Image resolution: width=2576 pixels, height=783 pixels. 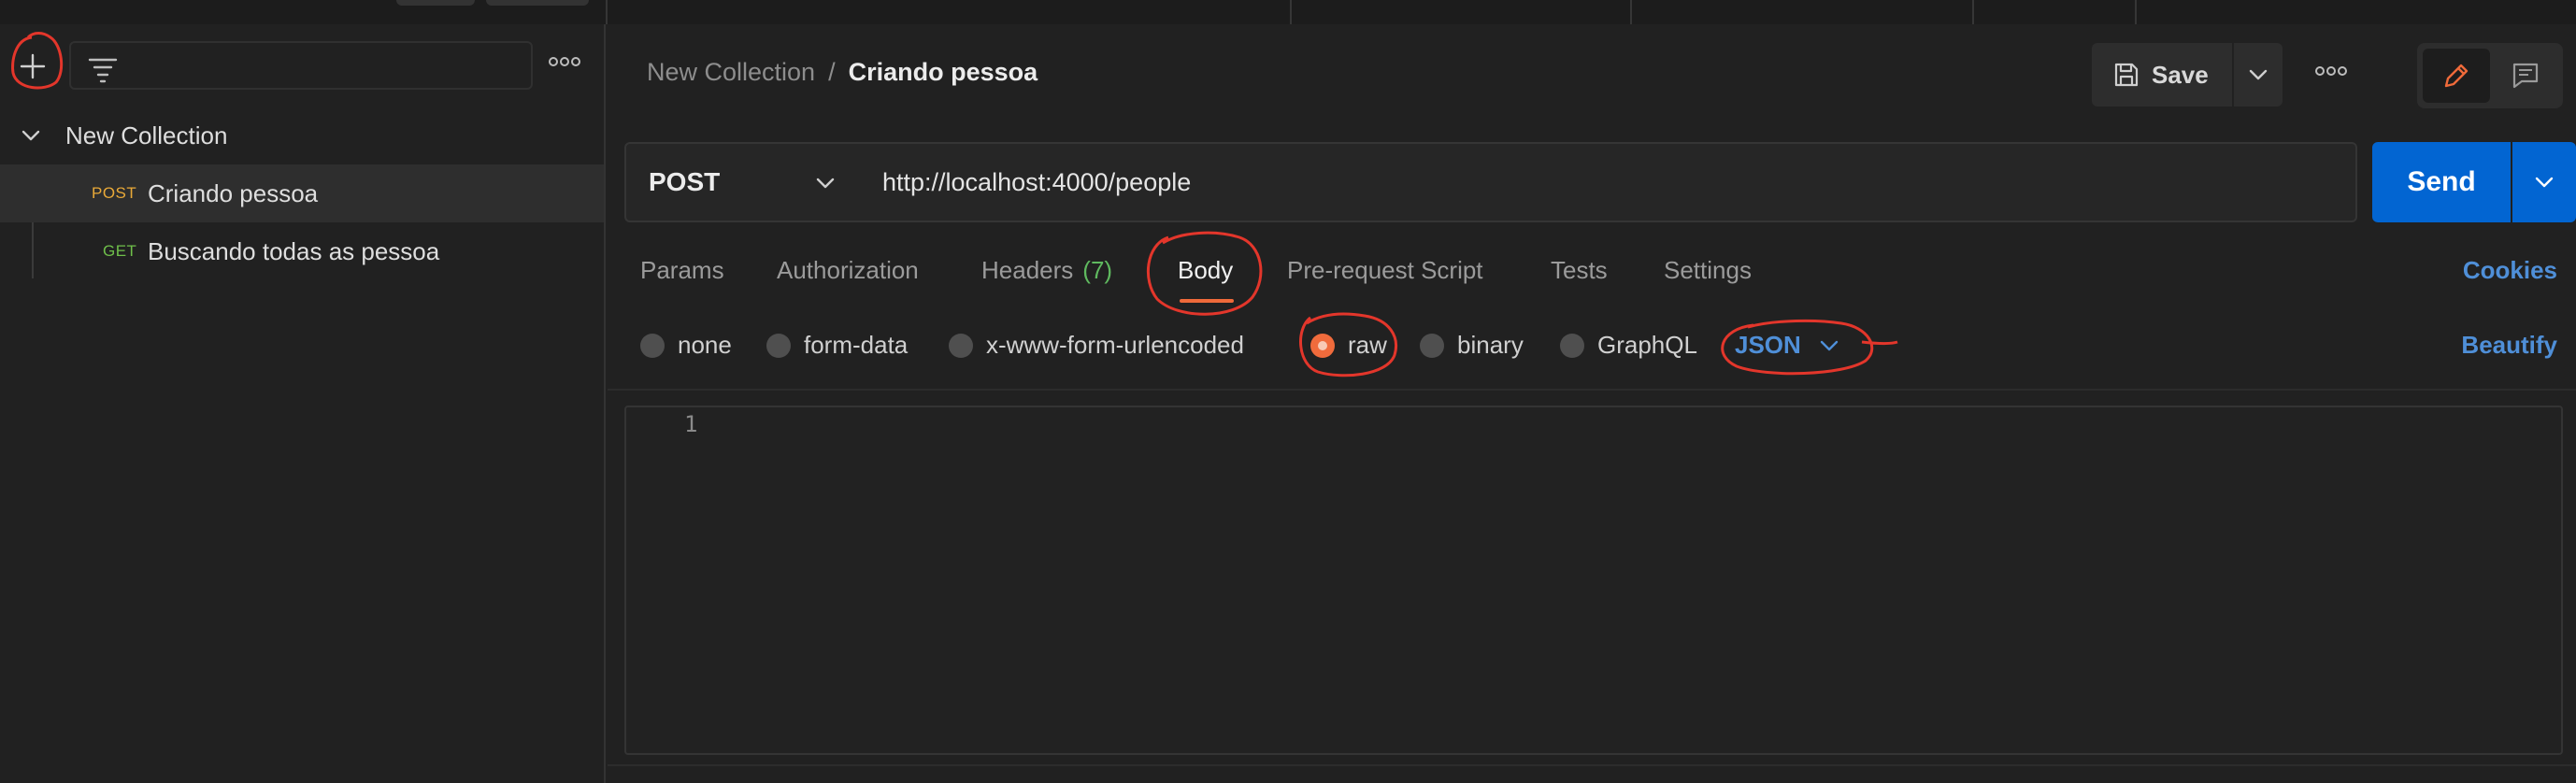 I want to click on tab-authorization: Authorization, so click(x=848, y=271).